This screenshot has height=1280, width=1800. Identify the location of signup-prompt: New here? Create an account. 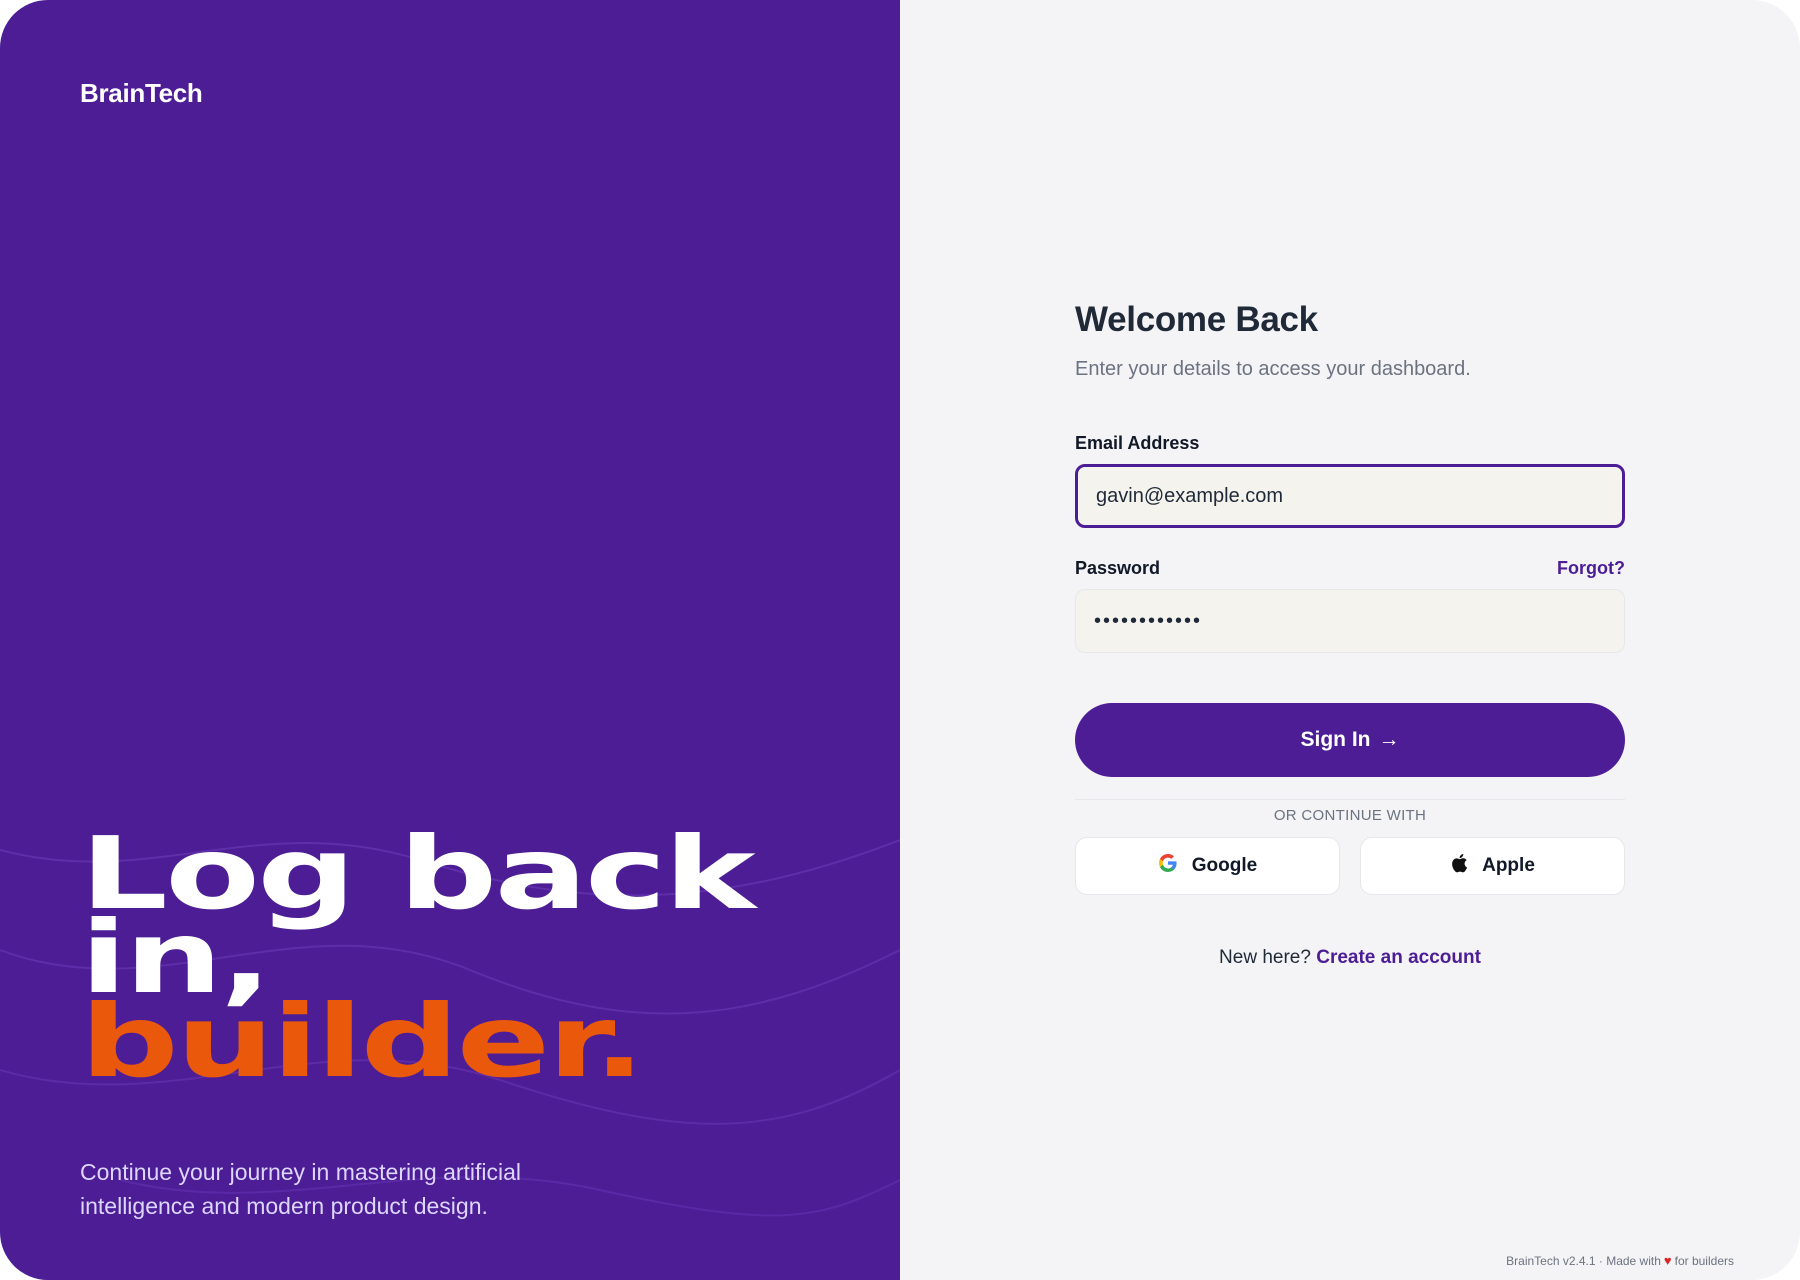
(1350, 958).